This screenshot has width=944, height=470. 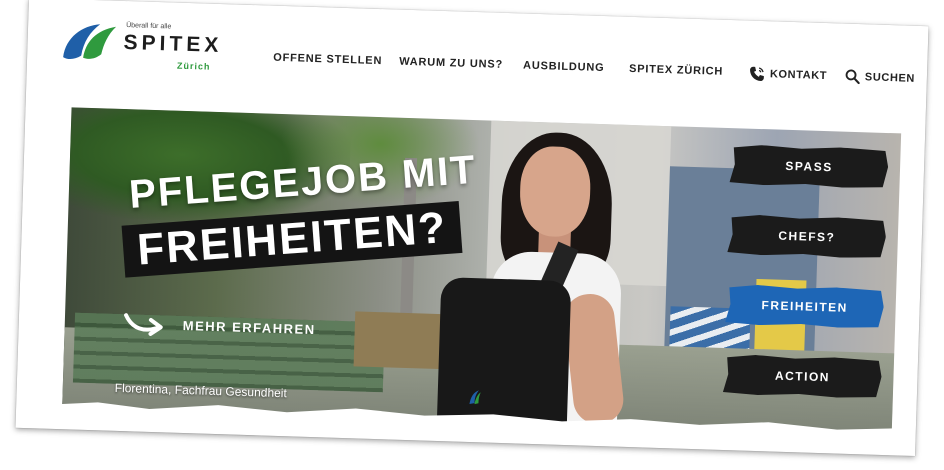 I want to click on contact-link: KONTAKT, so click(x=788, y=75).